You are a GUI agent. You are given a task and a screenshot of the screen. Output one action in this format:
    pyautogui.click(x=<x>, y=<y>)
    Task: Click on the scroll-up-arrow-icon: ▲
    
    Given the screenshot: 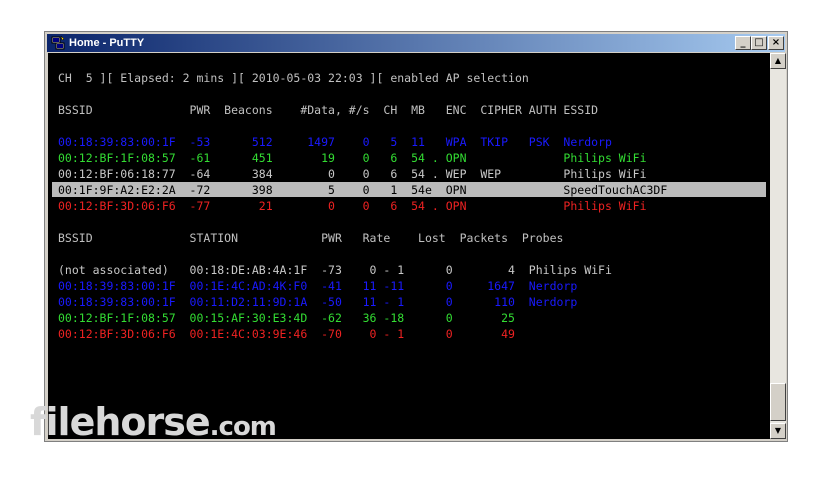 What is the action you would take?
    pyautogui.click(x=778, y=61)
    